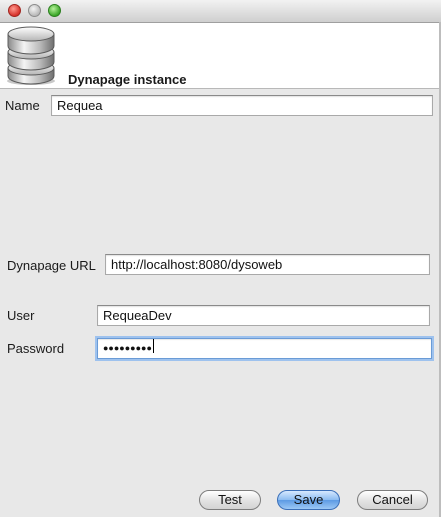  Describe the element at coordinates (308, 500) in the screenshot. I see `save-button: Save` at that location.